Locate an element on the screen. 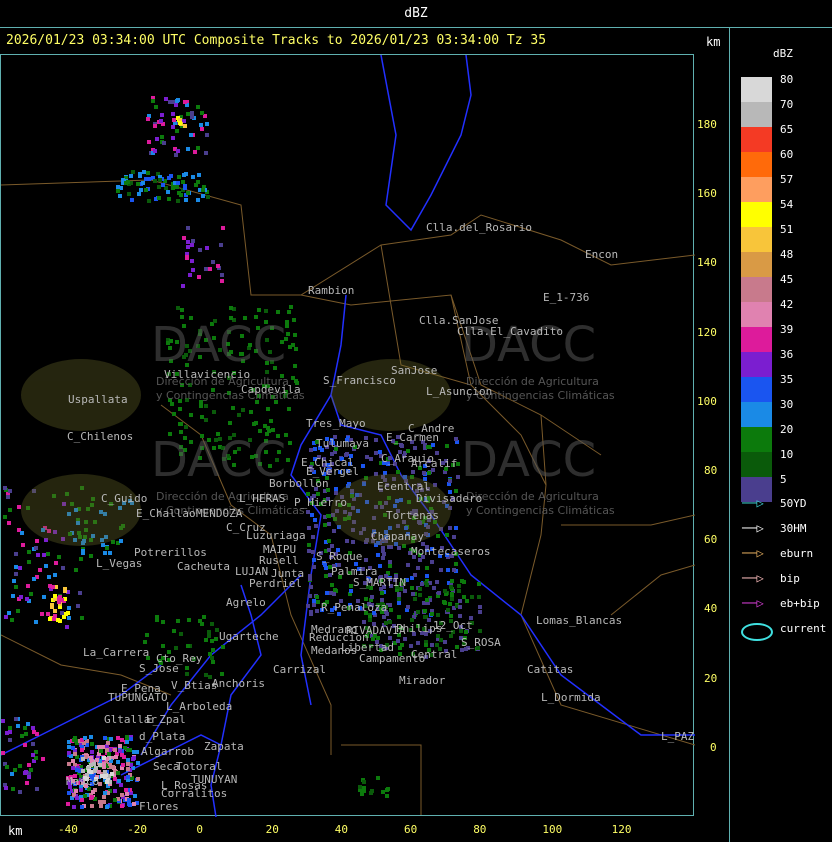 The height and width of the screenshot is (842, 832). watermark-brand: DACC is located at coordinates (529, 460).